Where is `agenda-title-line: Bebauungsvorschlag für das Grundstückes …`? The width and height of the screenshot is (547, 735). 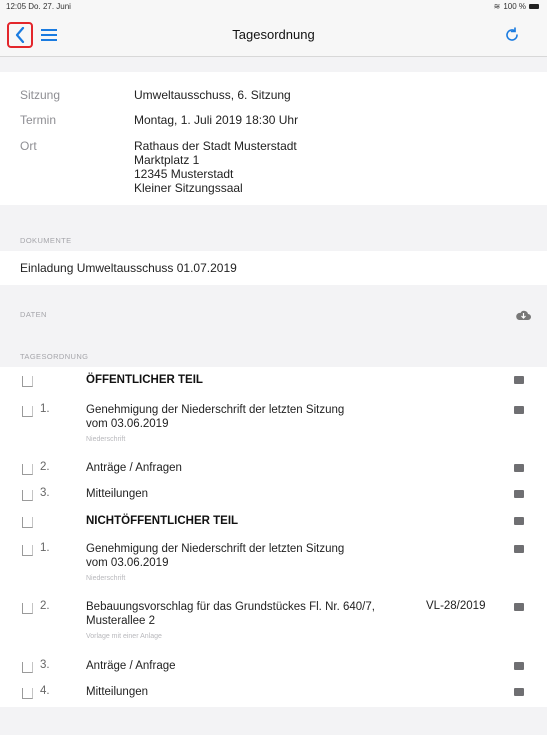 agenda-title-line: Bebauungsvorschlag für das Grundstückes … is located at coordinates (230, 607).